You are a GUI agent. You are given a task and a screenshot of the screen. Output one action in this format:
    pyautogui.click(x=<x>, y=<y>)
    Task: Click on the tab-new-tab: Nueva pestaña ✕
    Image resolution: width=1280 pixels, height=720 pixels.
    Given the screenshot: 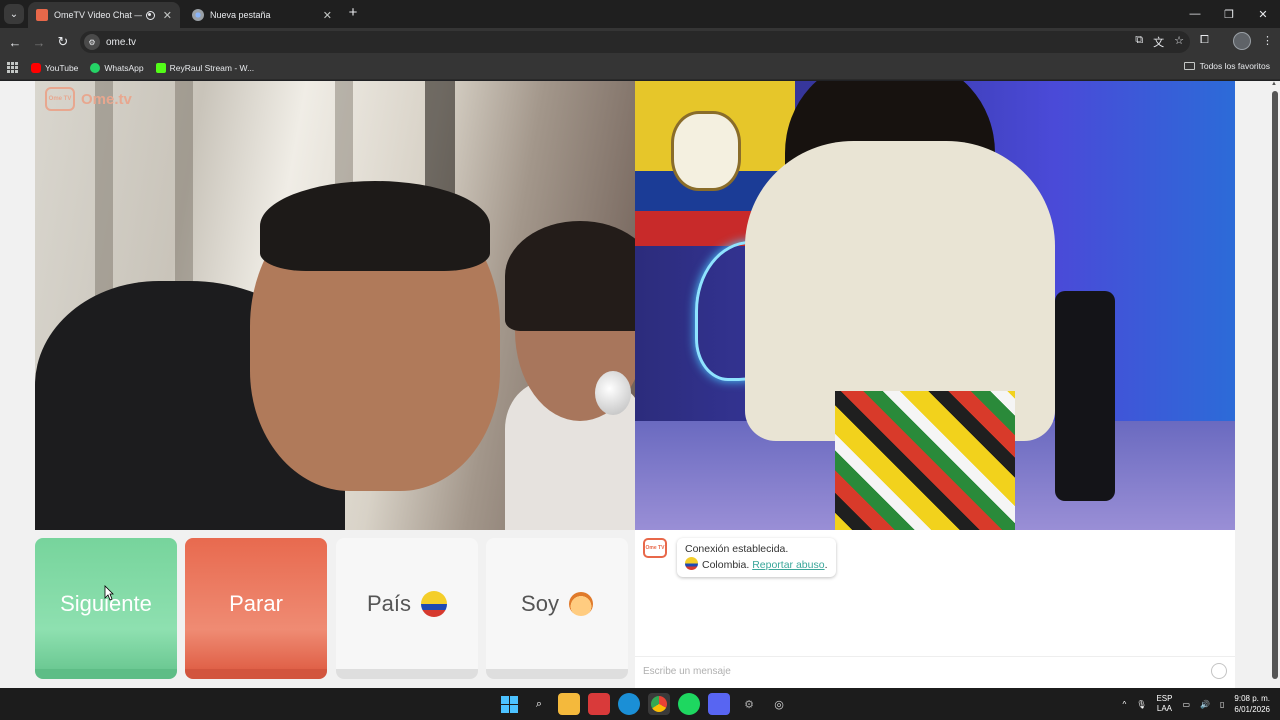 What is the action you would take?
    pyautogui.click(x=262, y=15)
    